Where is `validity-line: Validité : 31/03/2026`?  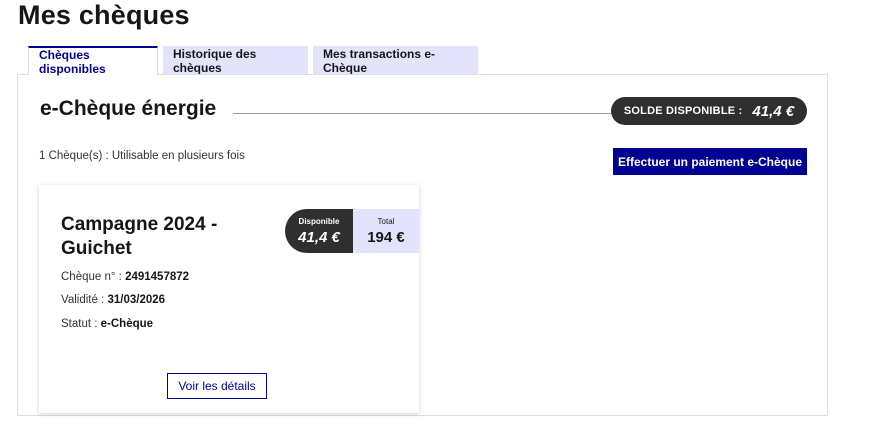
validity-line: Validité : 31/03/2026 is located at coordinates (113, 300).